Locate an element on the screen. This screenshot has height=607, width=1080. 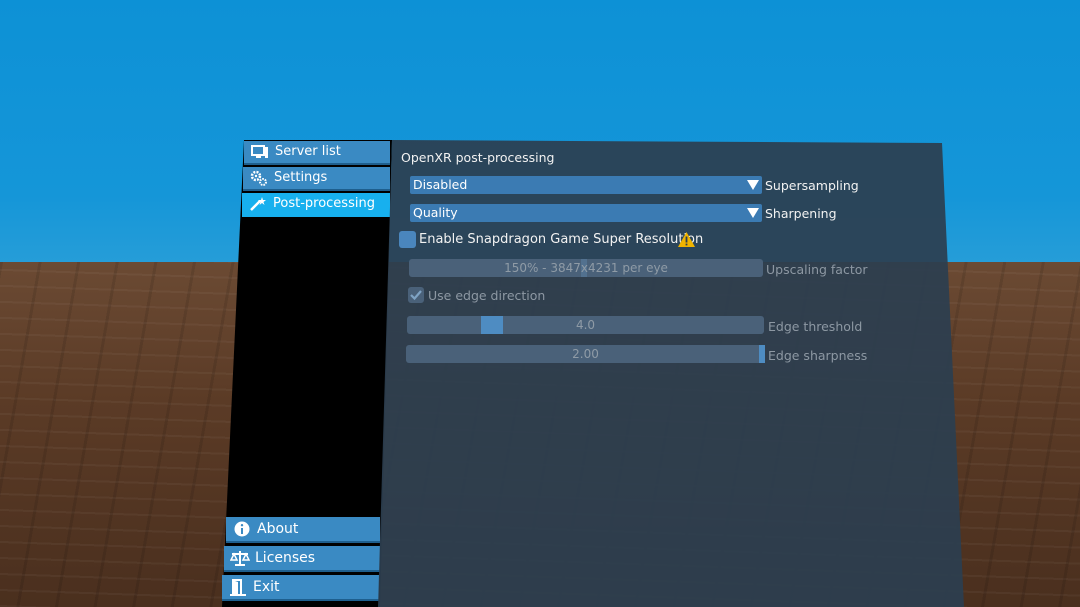
sidebar-item-server-list: Server list is located at coordinates (317, 153).